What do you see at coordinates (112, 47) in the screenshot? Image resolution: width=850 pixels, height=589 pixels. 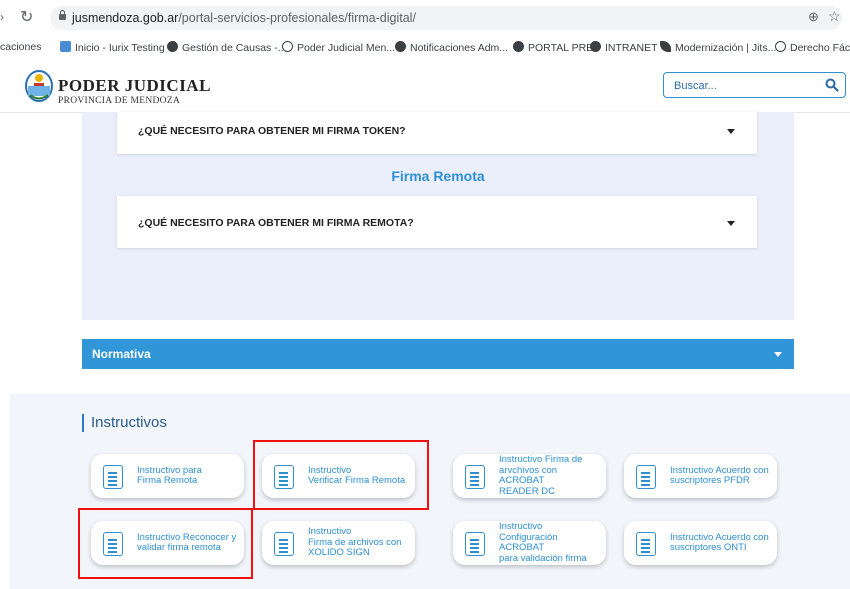 I see `bookmark-item: Inicio - Iurix Testing` at bounding box center [112, 47].